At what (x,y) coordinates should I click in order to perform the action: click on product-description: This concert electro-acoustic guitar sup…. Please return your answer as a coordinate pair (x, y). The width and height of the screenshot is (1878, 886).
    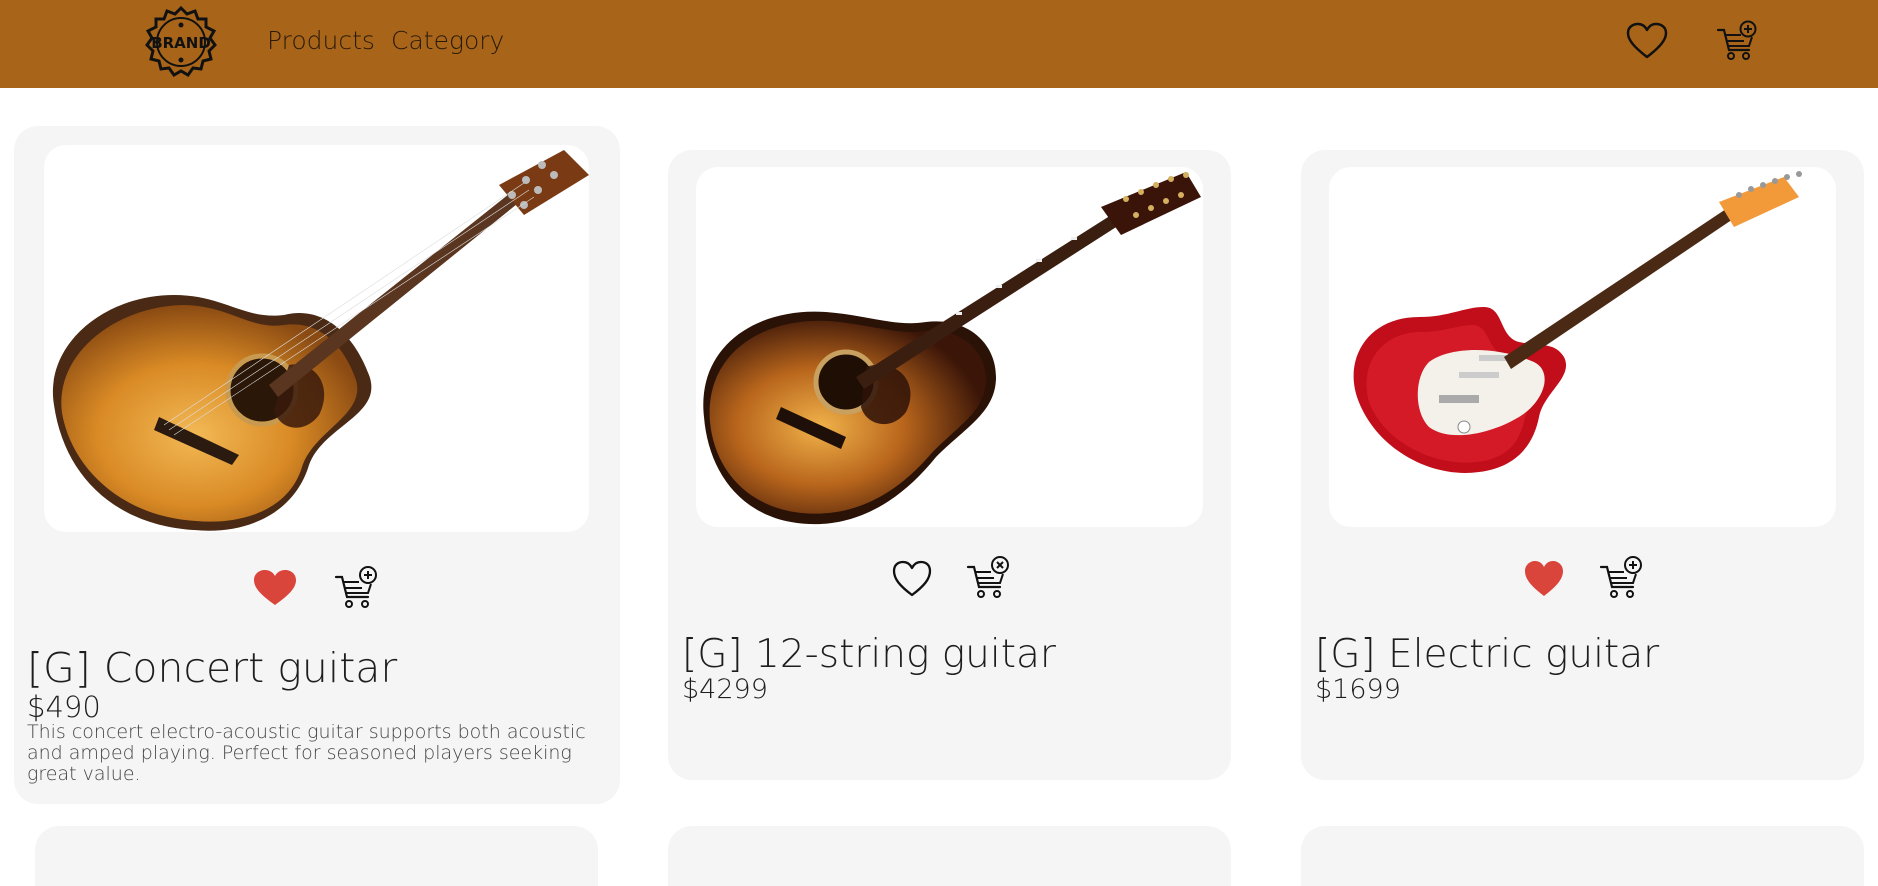
    Looking at the image, I should click on (306, 753).